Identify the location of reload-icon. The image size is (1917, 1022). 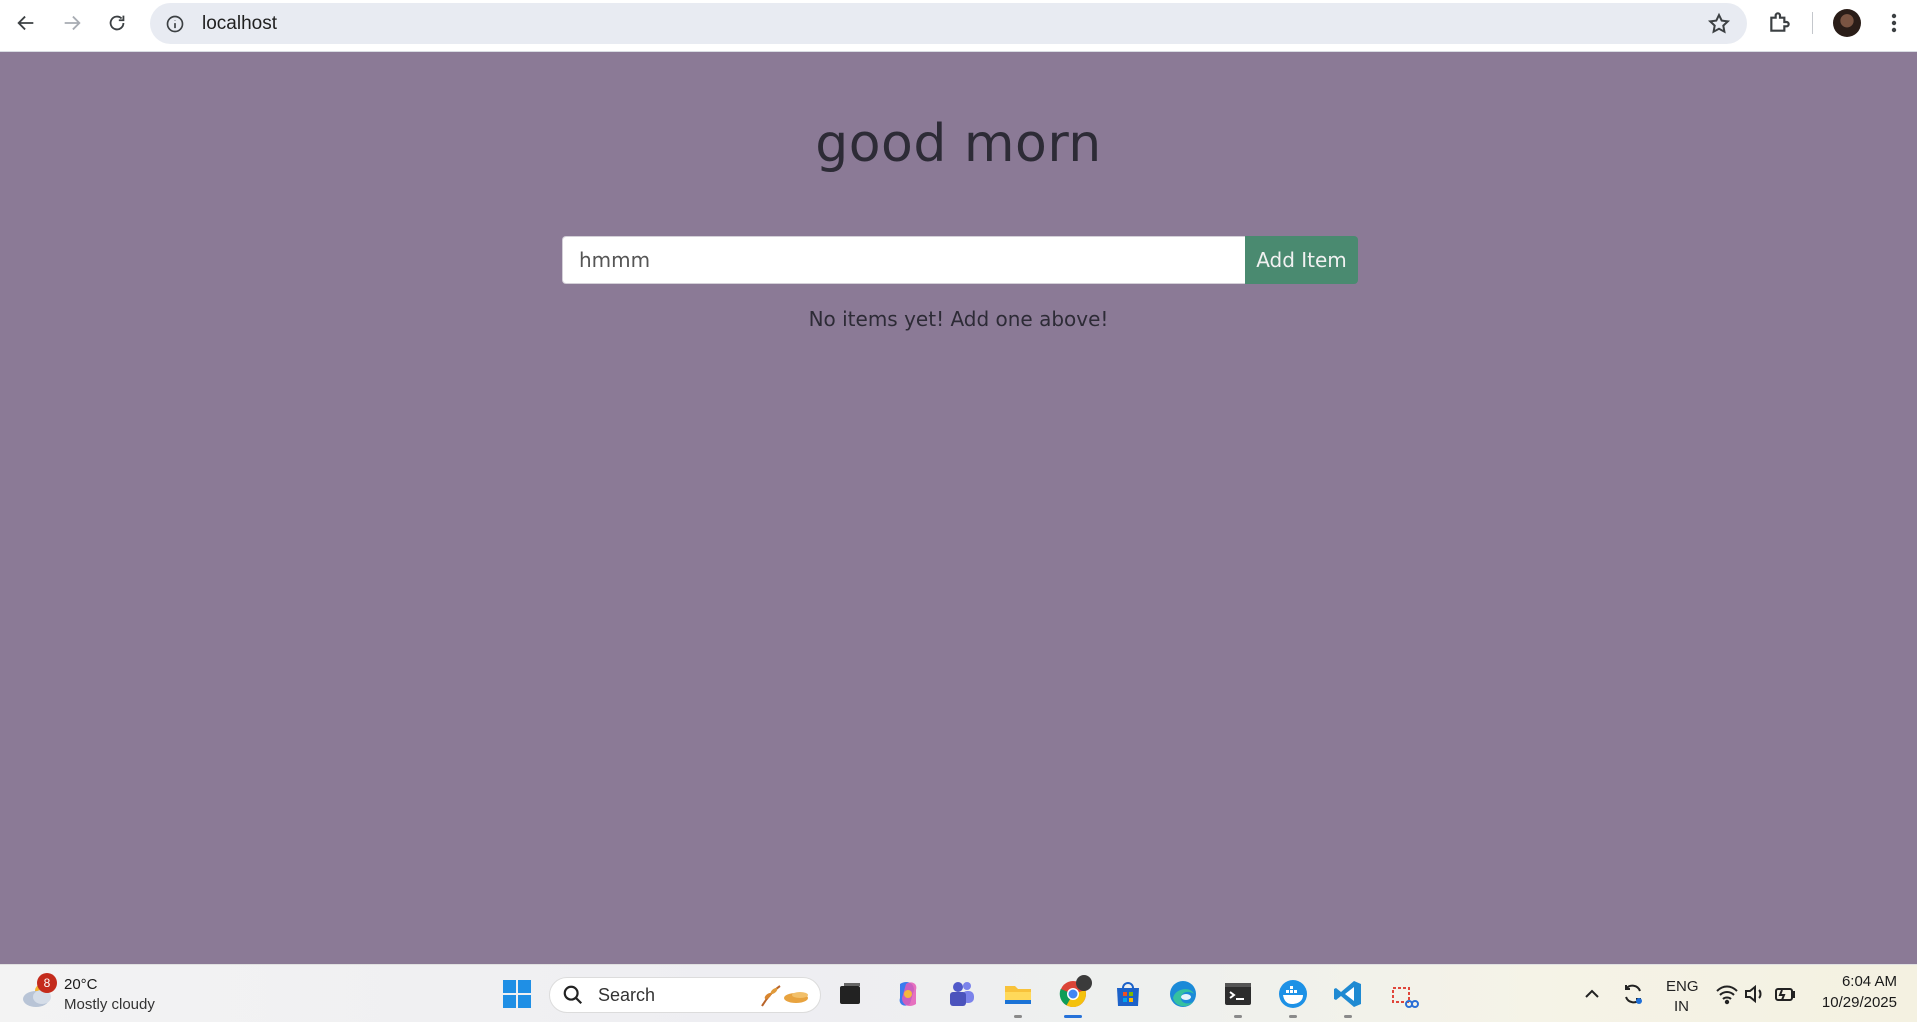
(117, 23).